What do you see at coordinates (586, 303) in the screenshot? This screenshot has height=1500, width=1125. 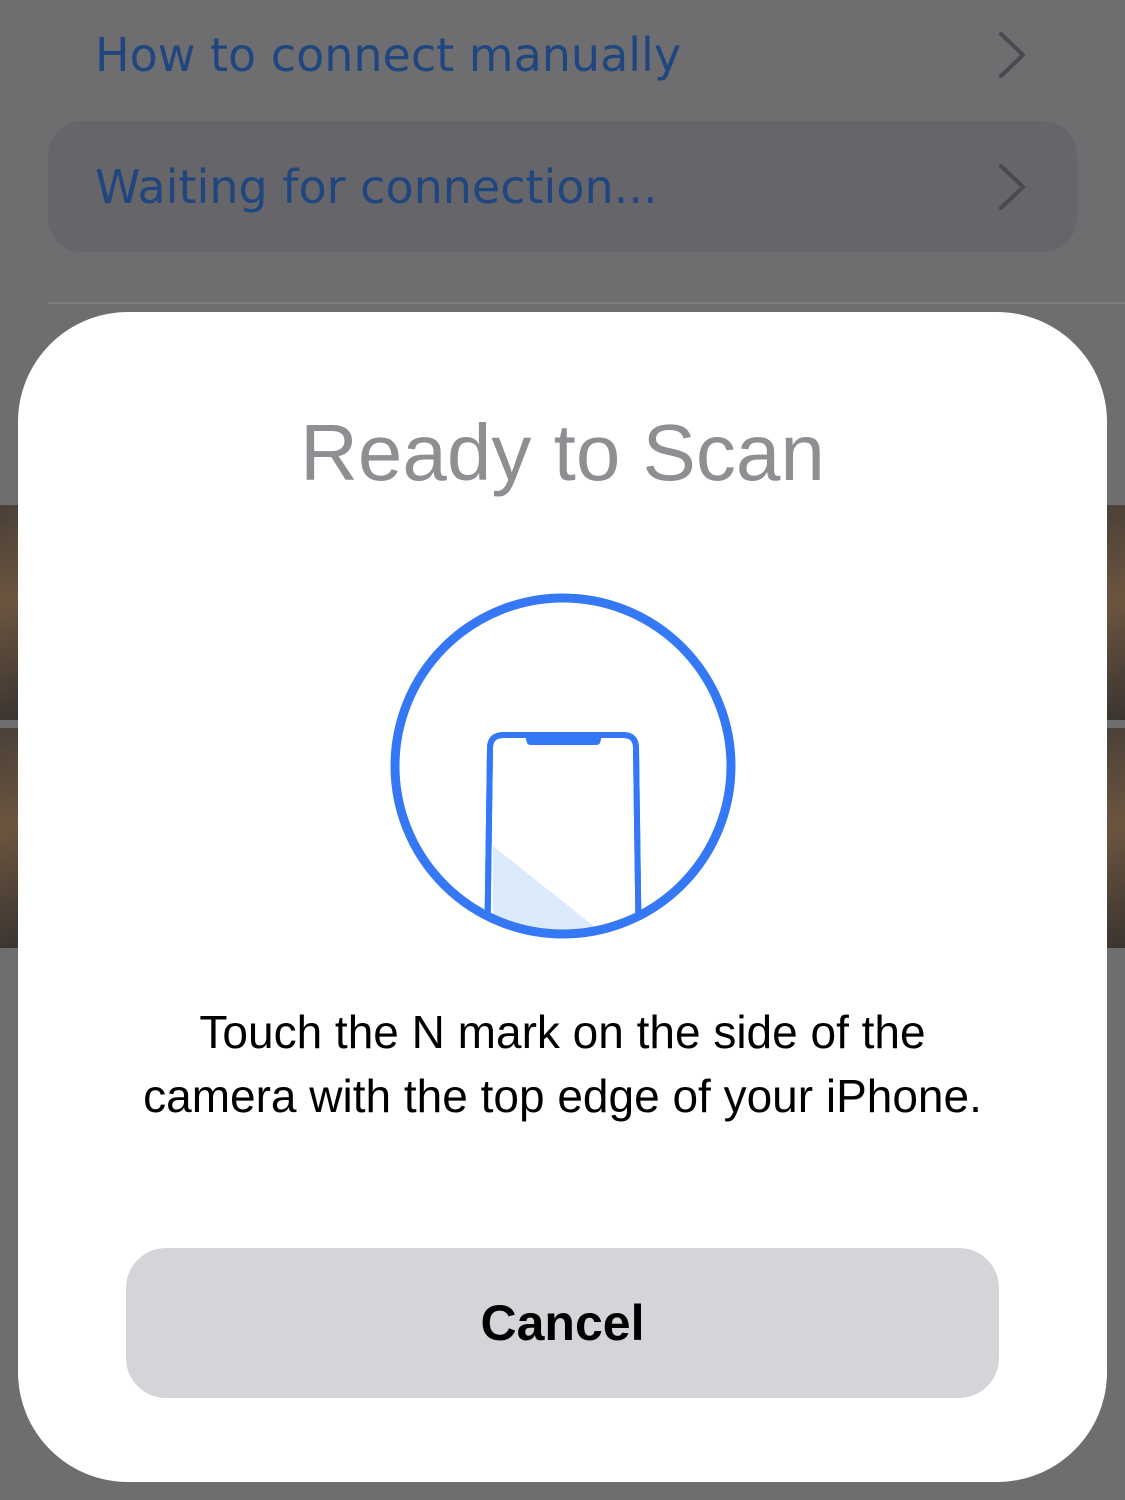 I see `list-divider` at bounding box center [586, 303].